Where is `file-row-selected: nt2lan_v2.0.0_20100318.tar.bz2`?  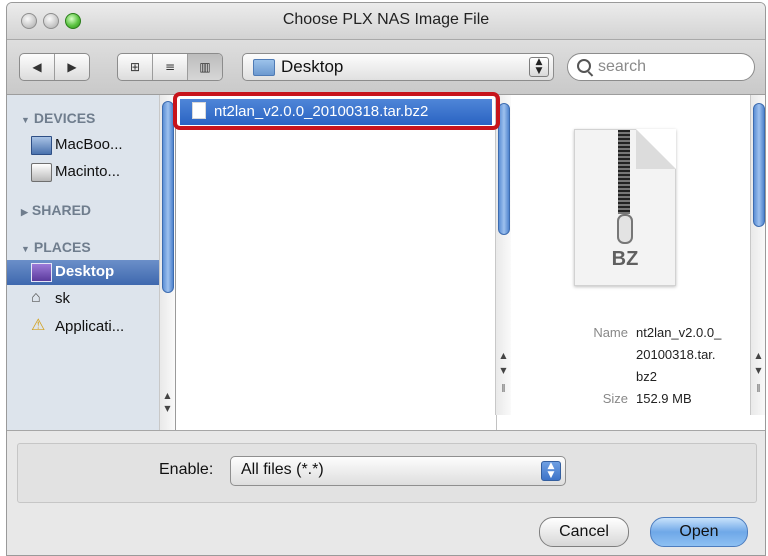 file-row-selected: nt2lan_v2.0.0_20100318.tar.bz2 is located at coordinates (336, 112).